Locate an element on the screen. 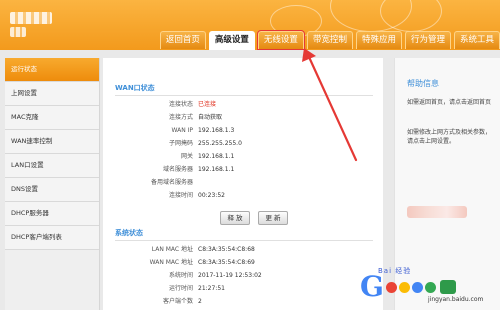  release-button: 释 放 is located at coordinates (235, 218).